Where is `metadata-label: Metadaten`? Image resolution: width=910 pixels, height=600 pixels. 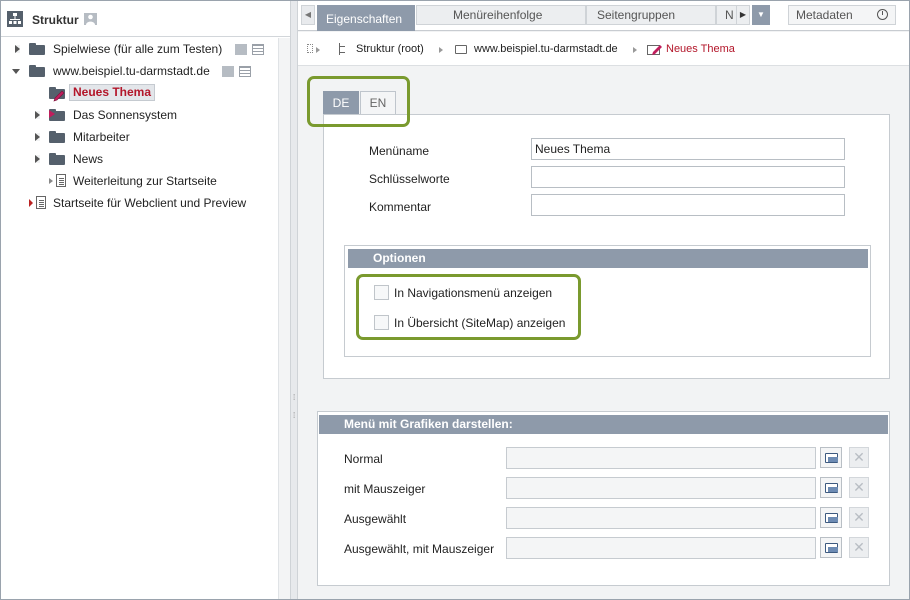 metadata-label: Metadaten is located at coordinates (824, 15).